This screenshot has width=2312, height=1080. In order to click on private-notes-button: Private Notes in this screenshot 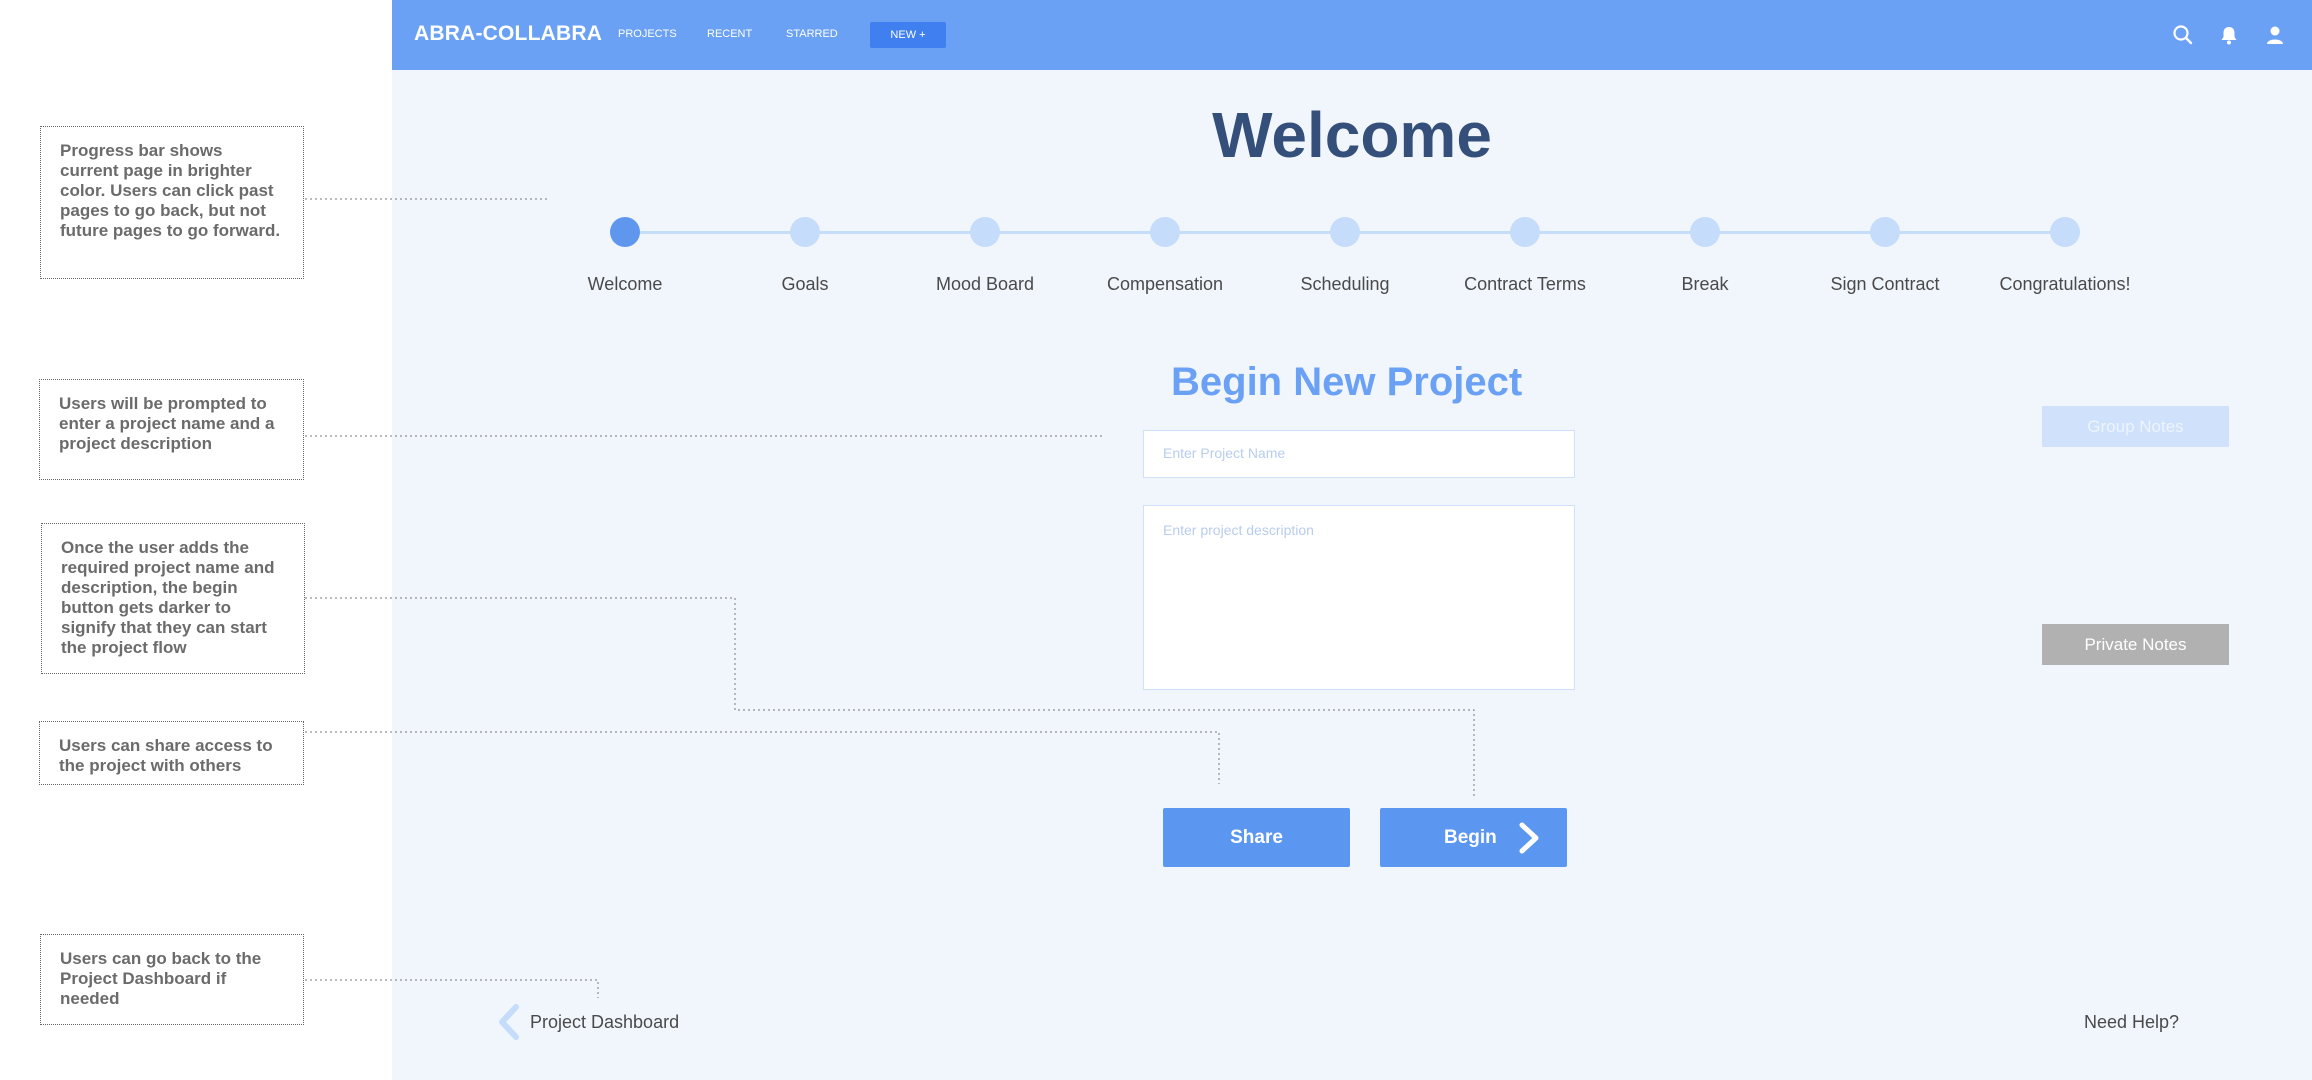, I will do `click(2135, 644)`.